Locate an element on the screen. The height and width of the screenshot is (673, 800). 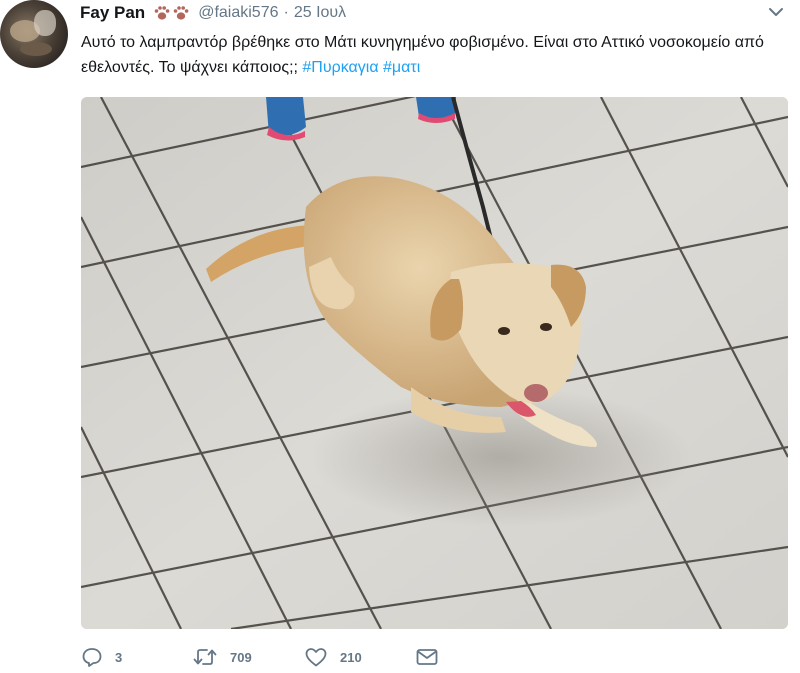
tweet-header: Fay Pan @faiaki576 · 25 Ιουλ is located at coordinates (213, 13).